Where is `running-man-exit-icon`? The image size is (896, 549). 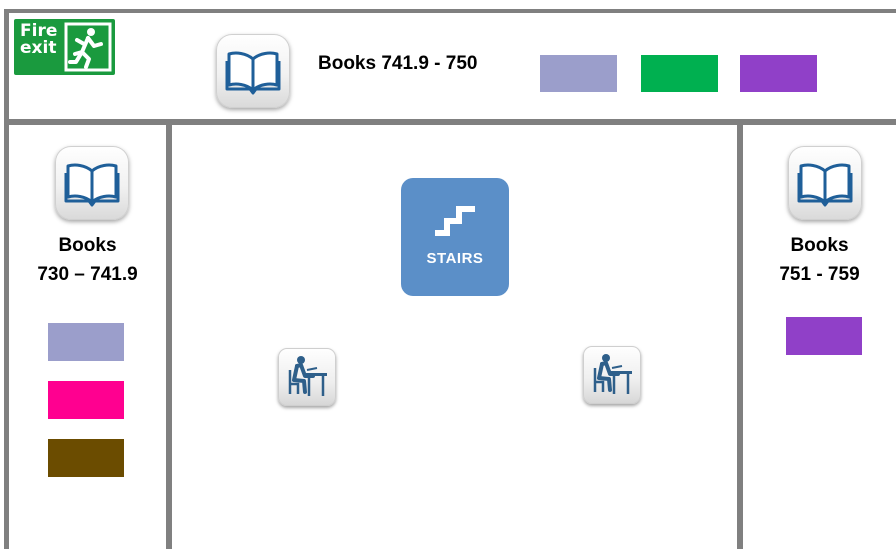
running-man-exit-icon is located at coordinates (88, 47).